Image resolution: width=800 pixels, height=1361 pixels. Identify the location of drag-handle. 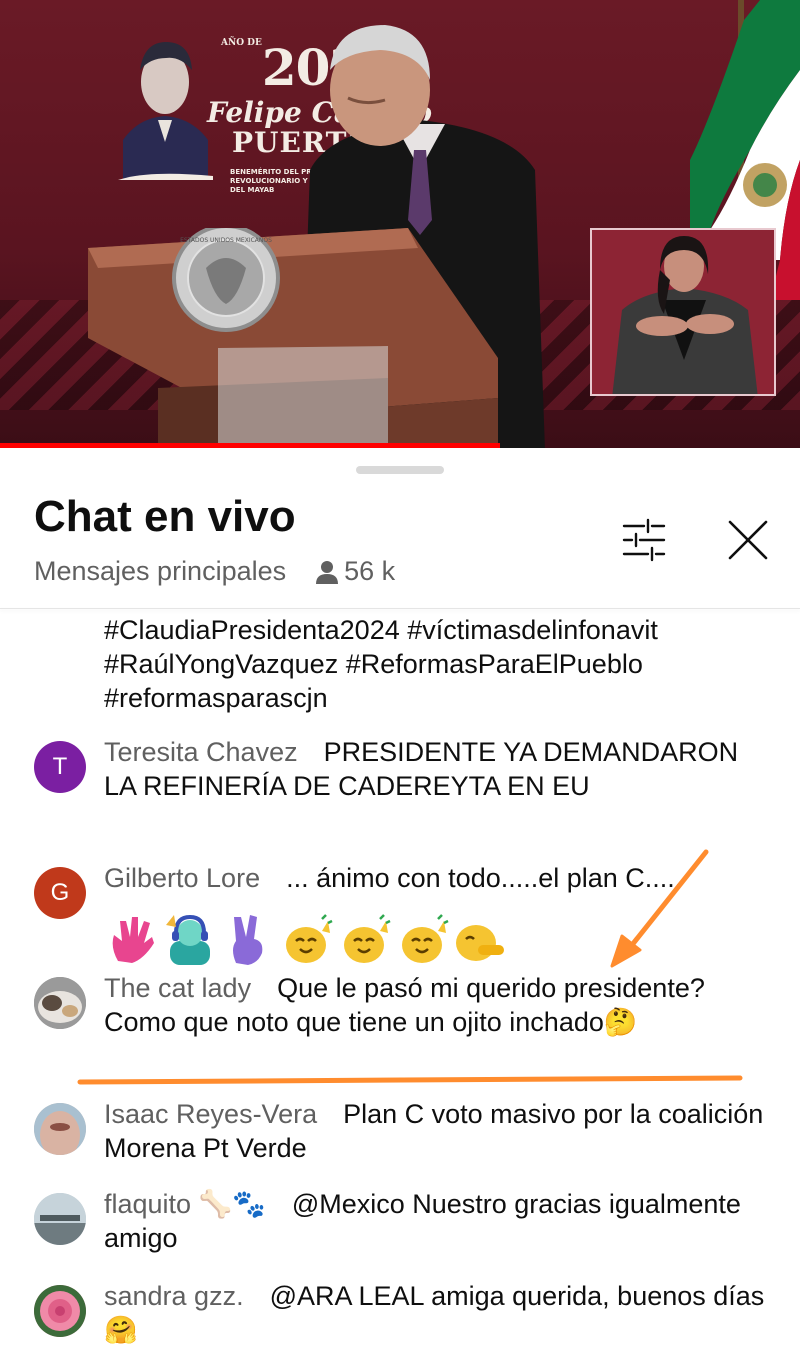
(400, 470).